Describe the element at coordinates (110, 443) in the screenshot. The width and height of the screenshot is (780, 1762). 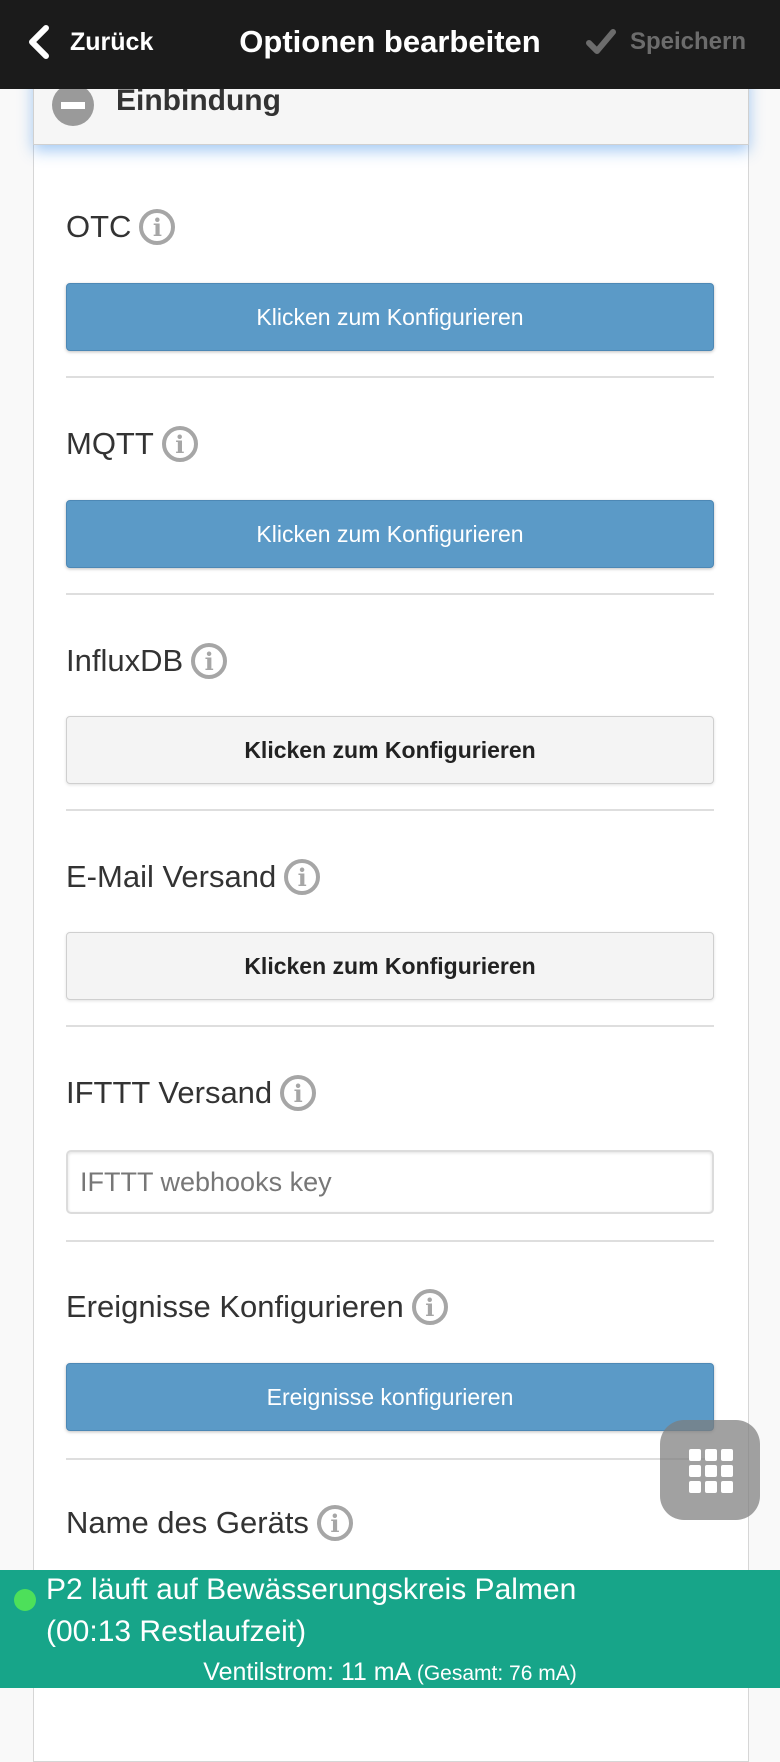
I see `field-label-mqtt: MQTT` at that location.